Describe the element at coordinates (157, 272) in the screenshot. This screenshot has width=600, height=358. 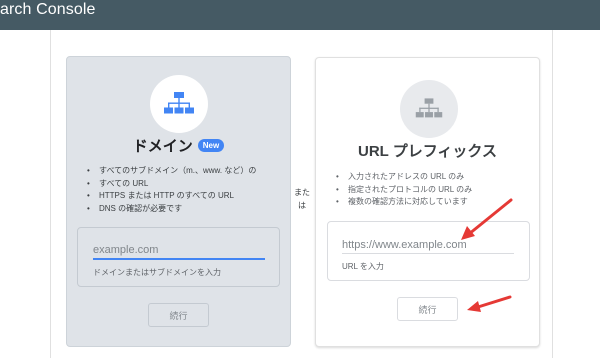
I see `domain-input-hint: ドメインまたはサブドメインを入力` at that location.